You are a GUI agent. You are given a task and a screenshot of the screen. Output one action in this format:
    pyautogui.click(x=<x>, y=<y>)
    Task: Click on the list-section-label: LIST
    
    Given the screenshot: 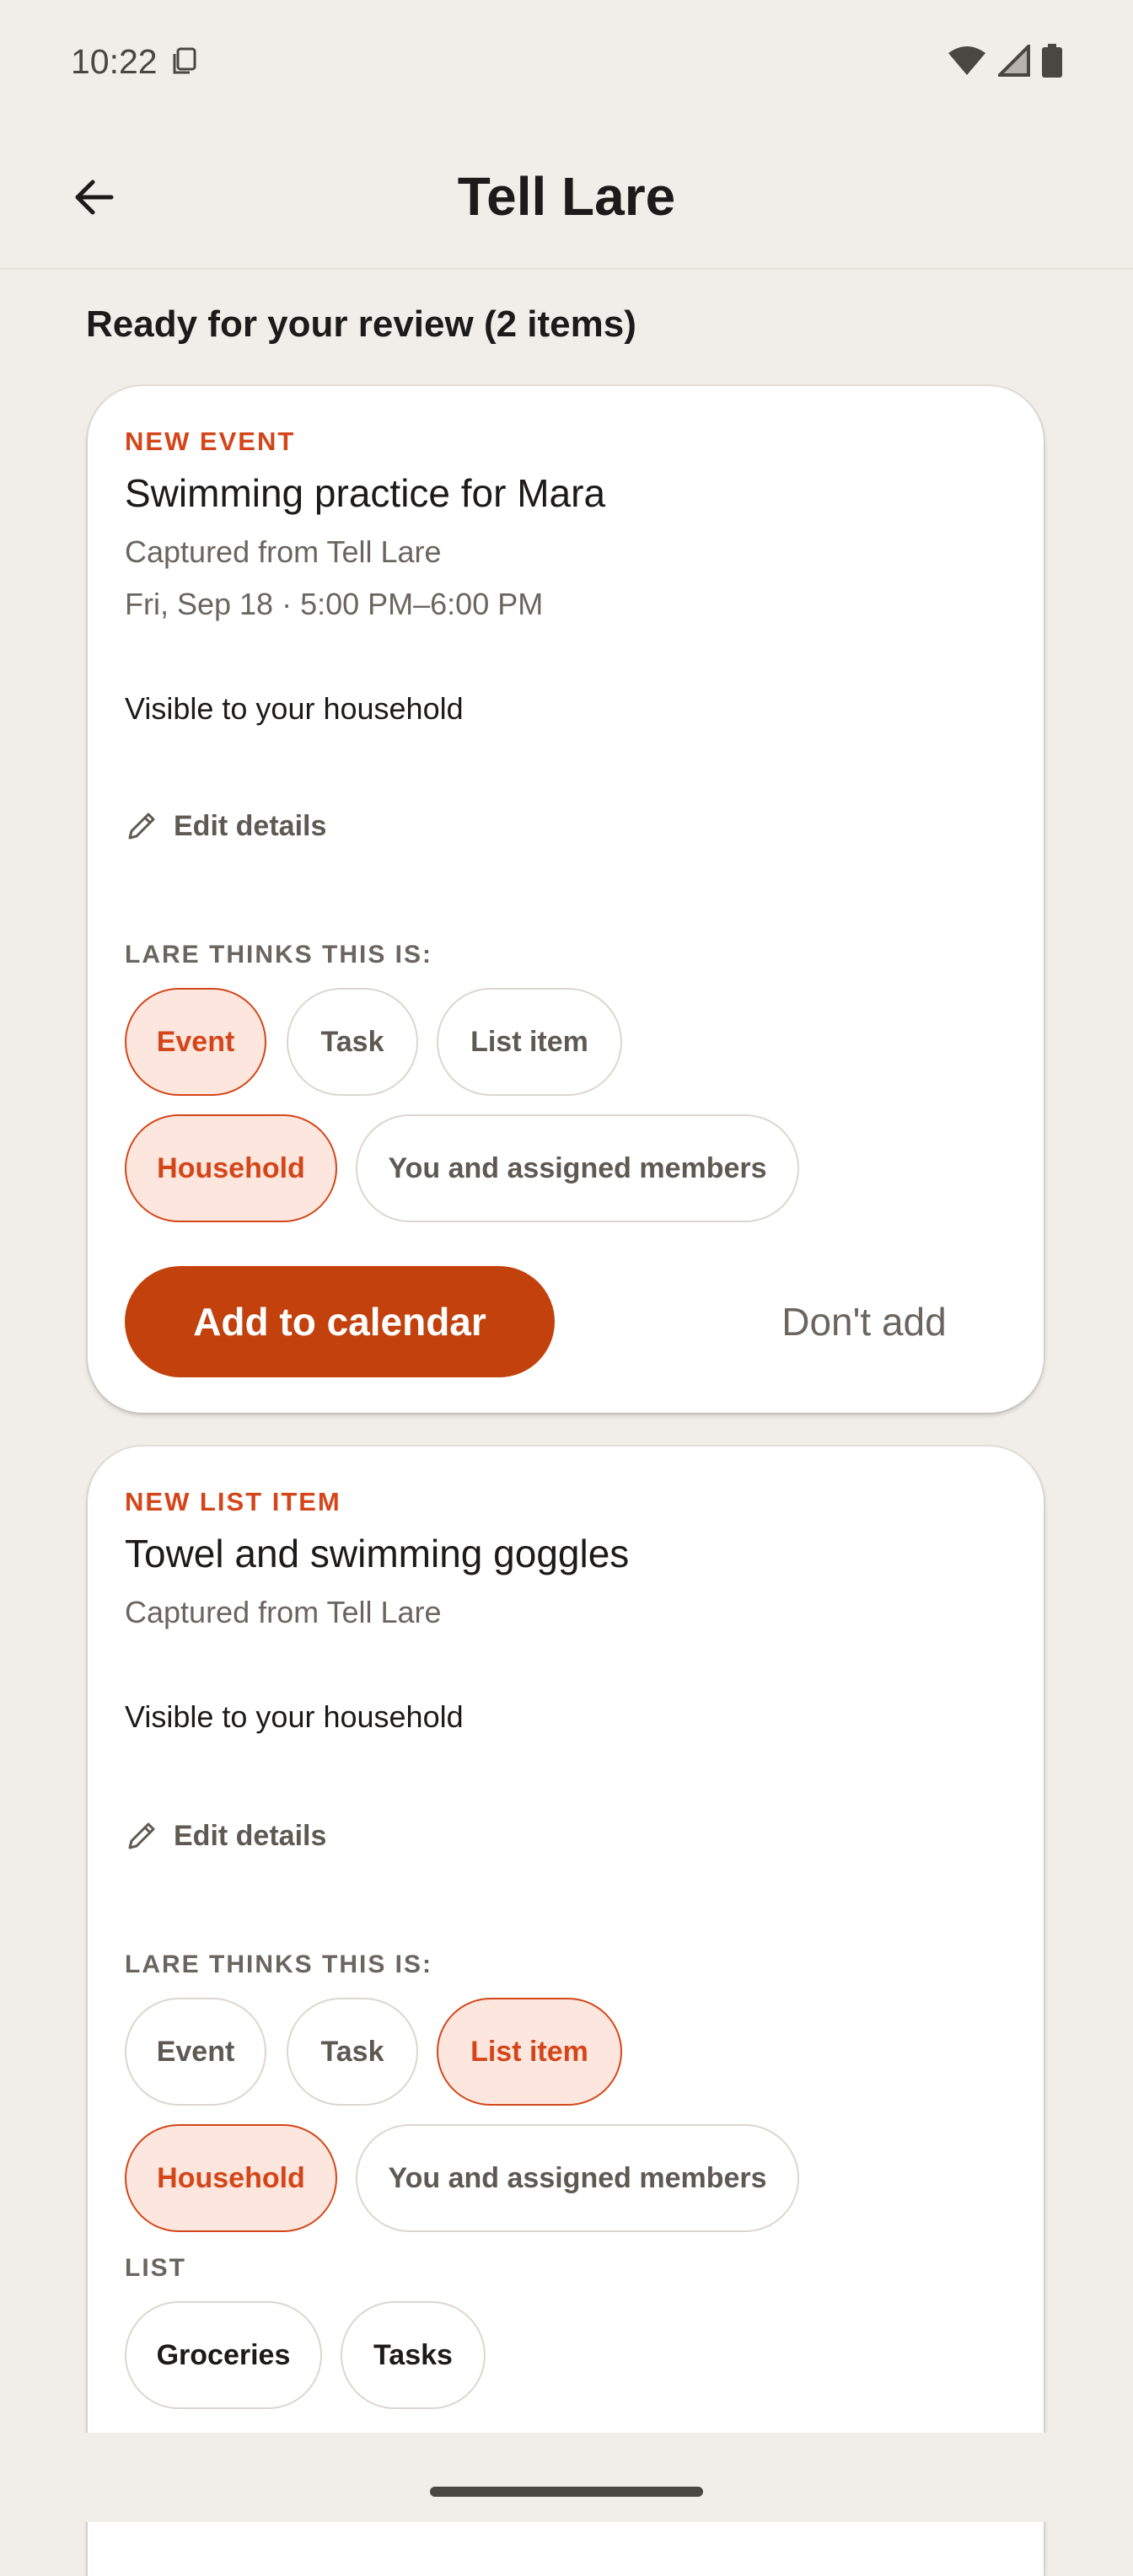 What is the action you would take?
    pyautogui.click(x=155, y=2268)
    